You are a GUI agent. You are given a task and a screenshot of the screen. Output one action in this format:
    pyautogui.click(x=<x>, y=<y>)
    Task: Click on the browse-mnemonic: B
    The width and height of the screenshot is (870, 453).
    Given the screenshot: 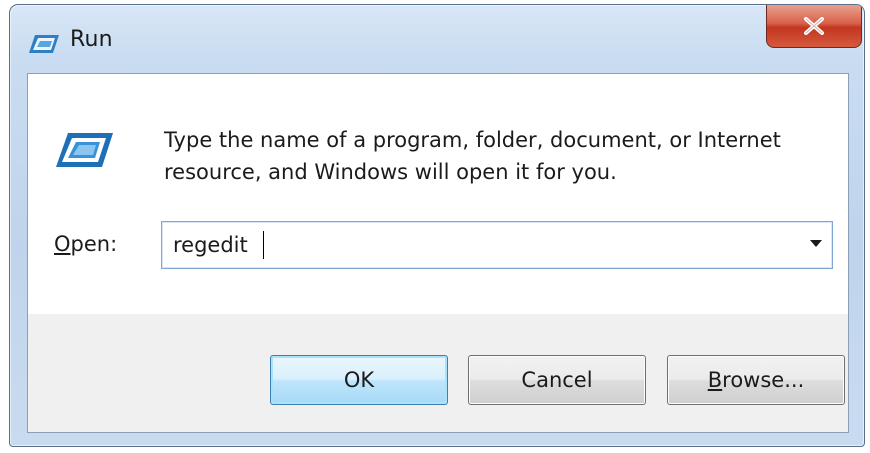 What is the action you would take?
    pyautogui.click(x=715, y=380)
    